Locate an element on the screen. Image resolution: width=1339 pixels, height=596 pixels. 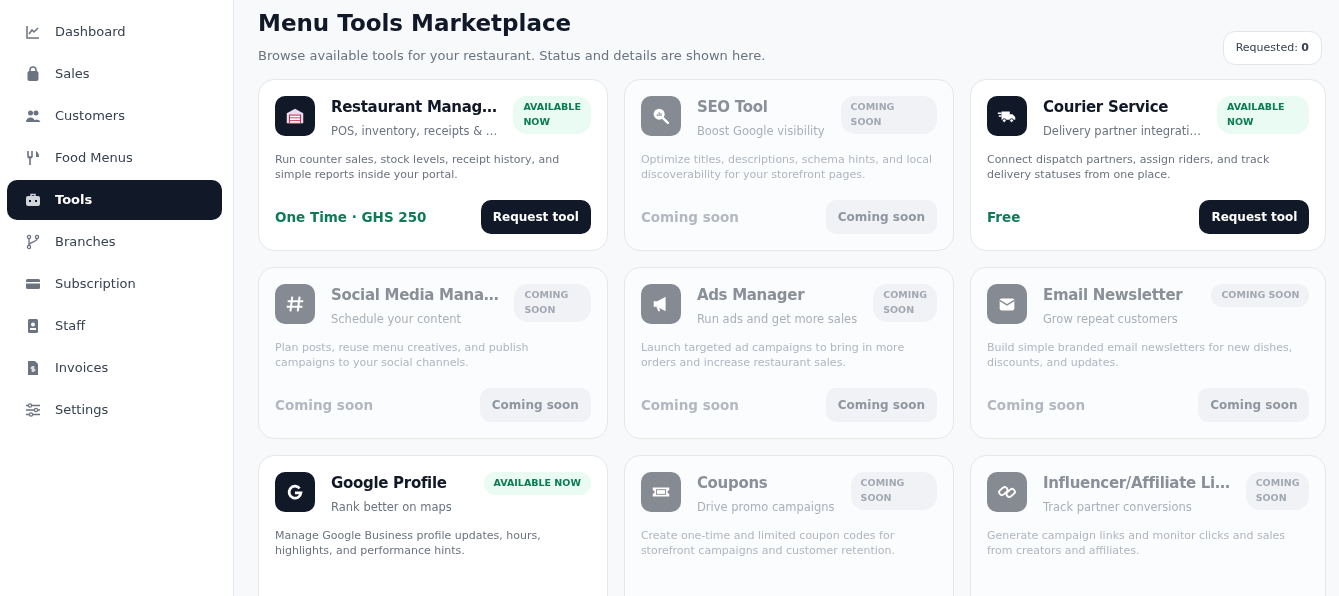
link-icon is located at coordinates (1006, 492).